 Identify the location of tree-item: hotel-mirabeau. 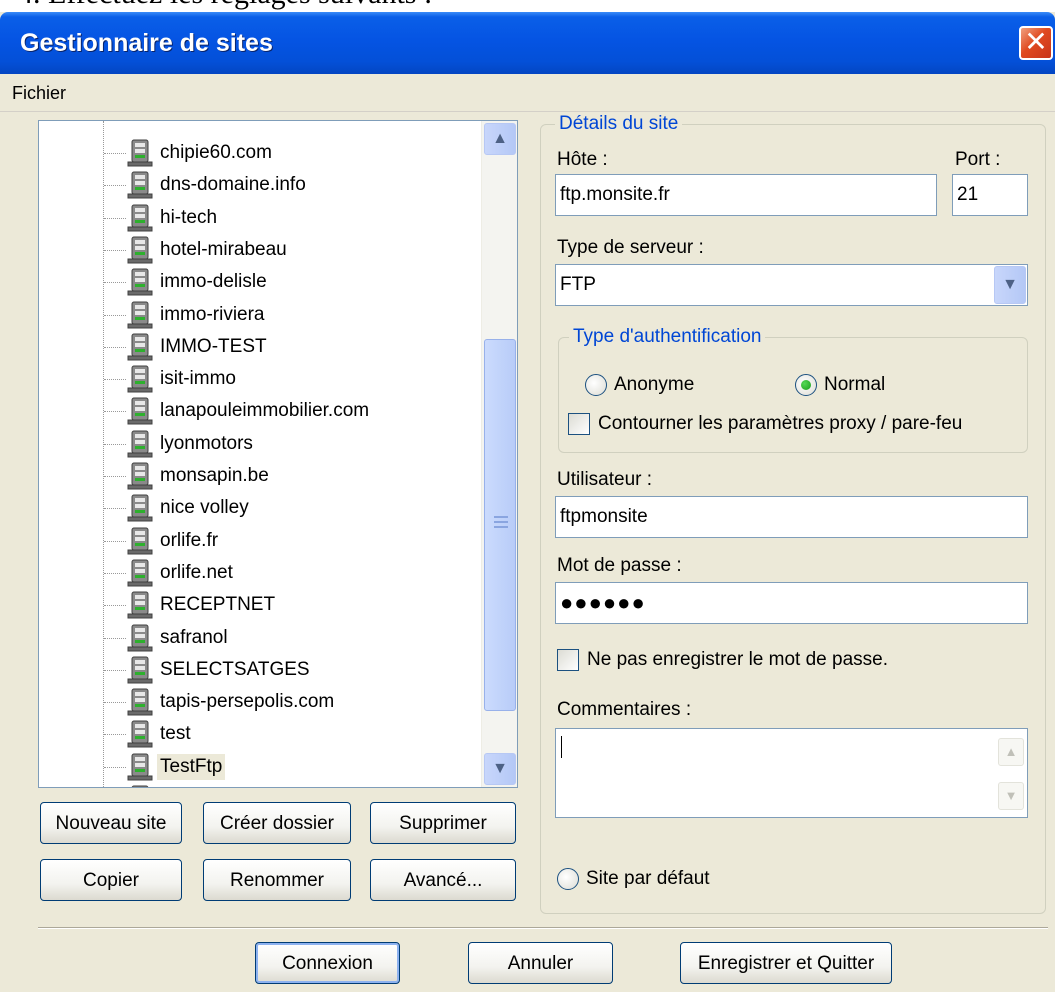
(259, 250).